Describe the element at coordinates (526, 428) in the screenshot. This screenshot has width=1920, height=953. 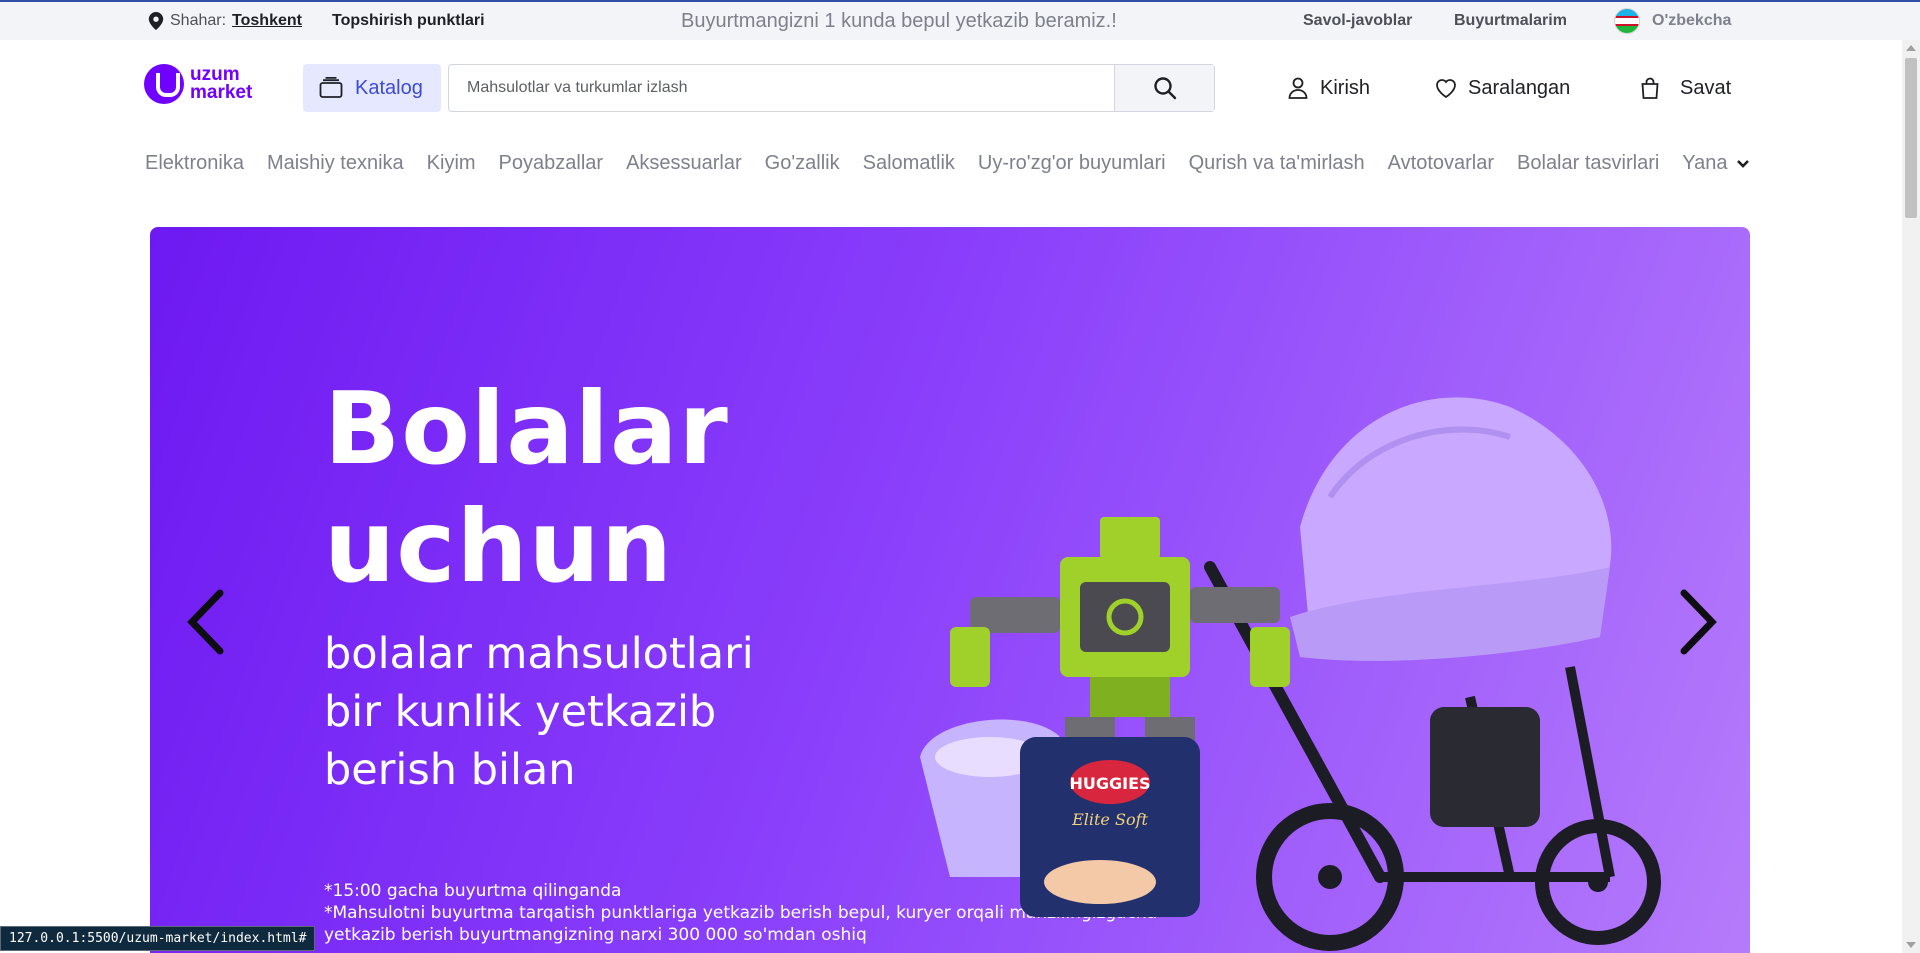
I see `banner-title-line: Bolalar` at that location.